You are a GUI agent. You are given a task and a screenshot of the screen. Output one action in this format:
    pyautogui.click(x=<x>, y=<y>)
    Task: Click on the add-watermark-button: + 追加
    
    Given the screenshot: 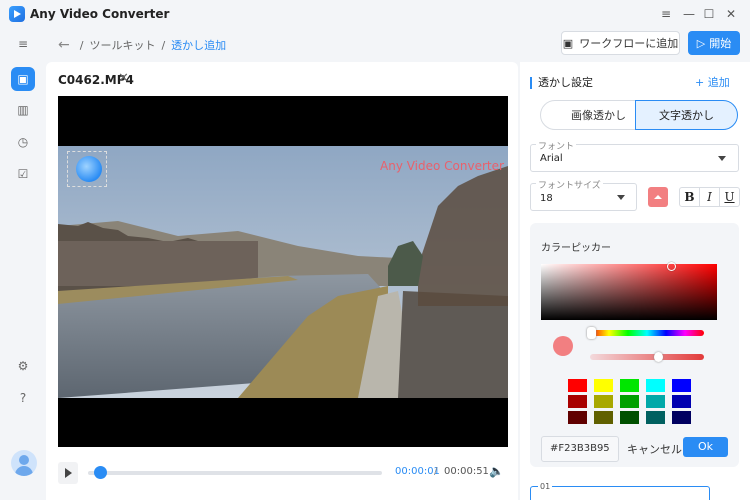 What is the action you would take?
    pyautogui.click(x=712, y=82)
    